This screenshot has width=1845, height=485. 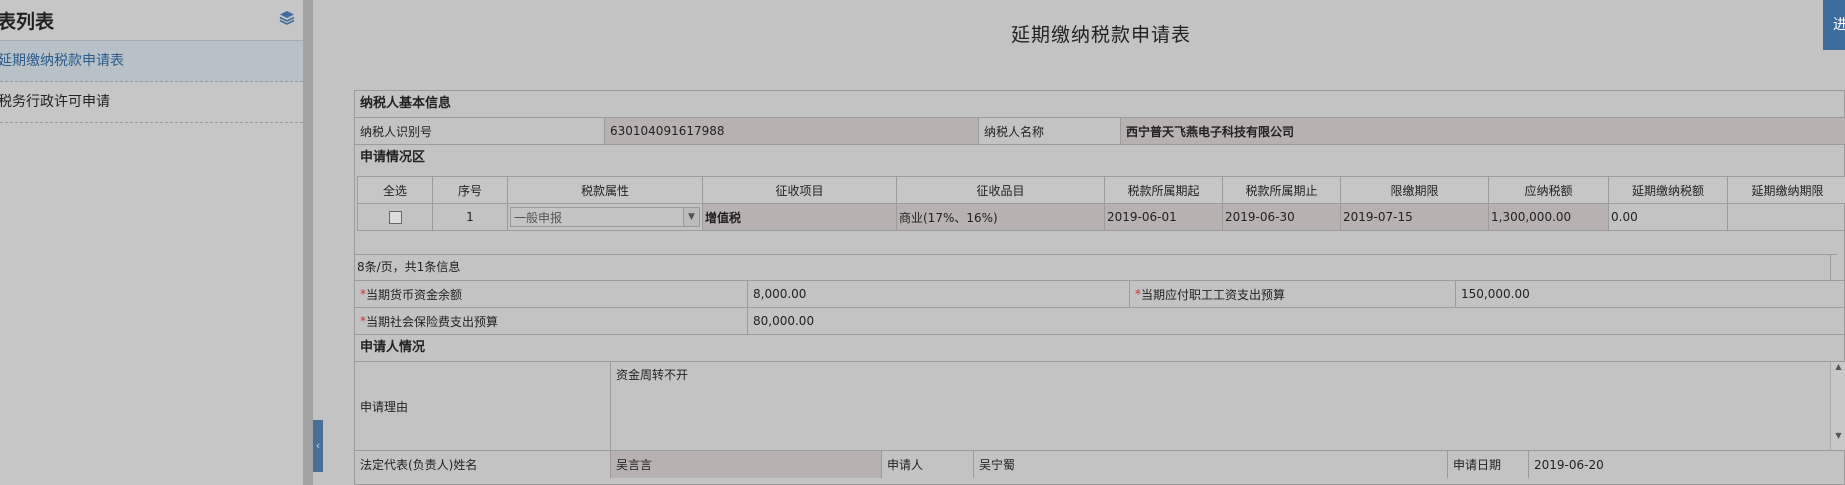 I want to click on taxpayer-name-label: 纳税人名称, so click(x=1050, y=131).